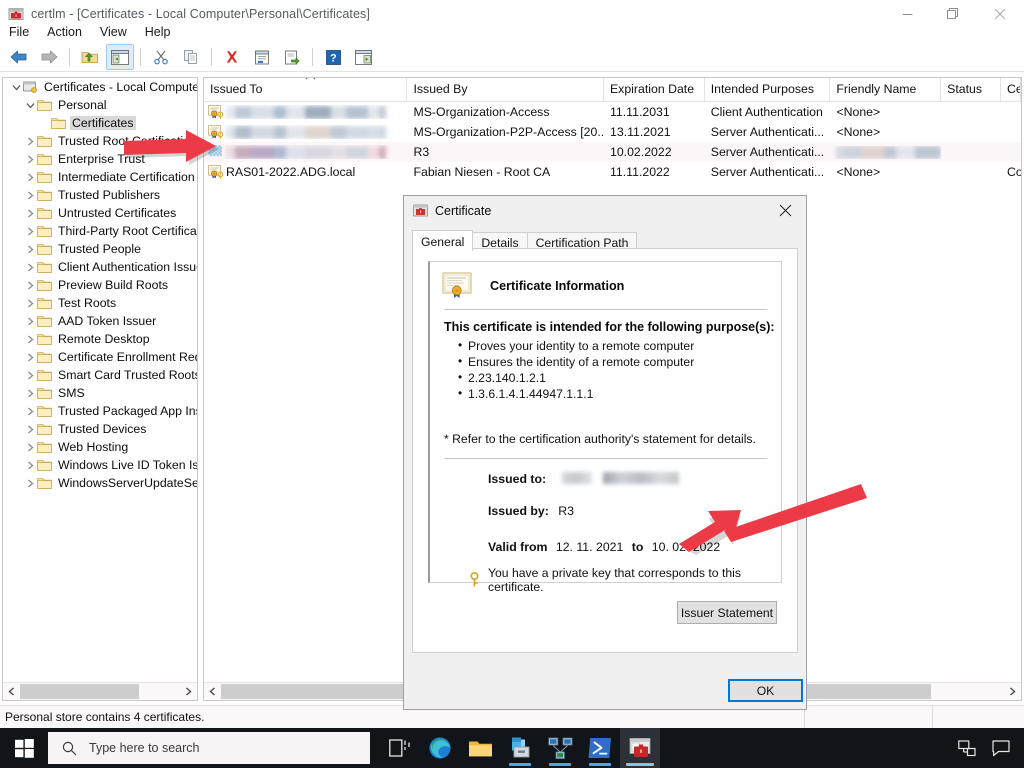 The height and width of the screenshot is (768, 1024). I want to click on tree-item-windowsserverupdateservice: WindowsServerUpdateService, so click(100, 483).